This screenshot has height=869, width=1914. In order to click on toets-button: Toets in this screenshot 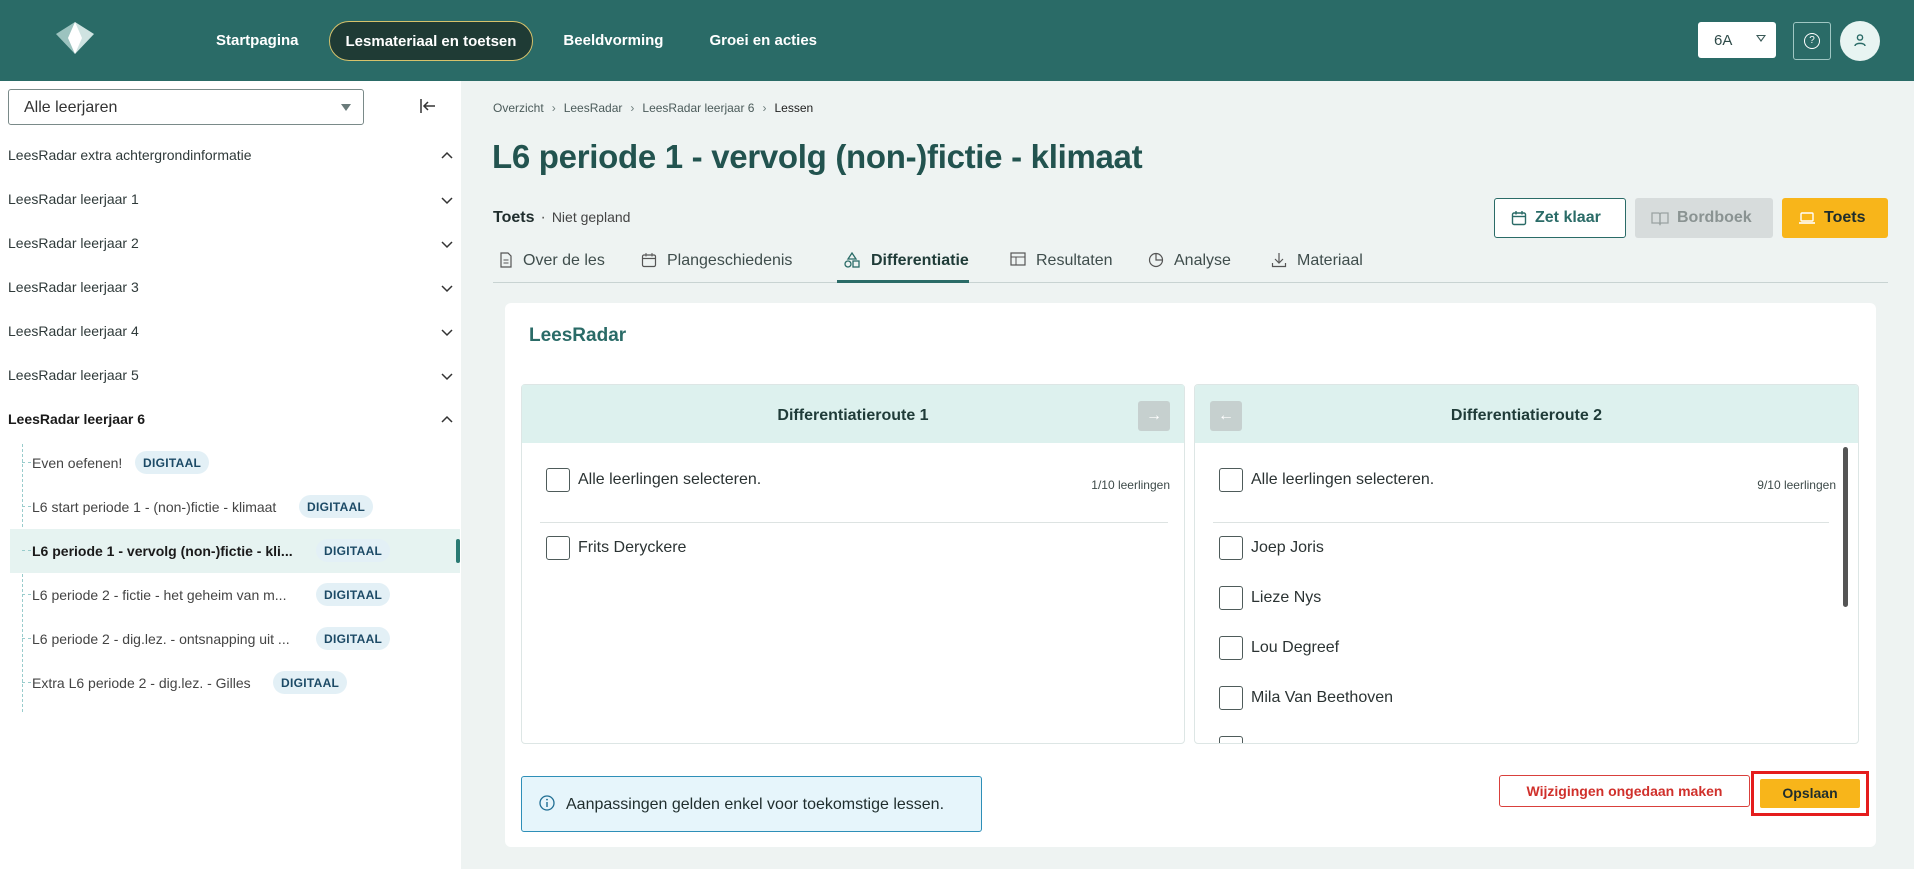, I will do `click(1835, 218)`.